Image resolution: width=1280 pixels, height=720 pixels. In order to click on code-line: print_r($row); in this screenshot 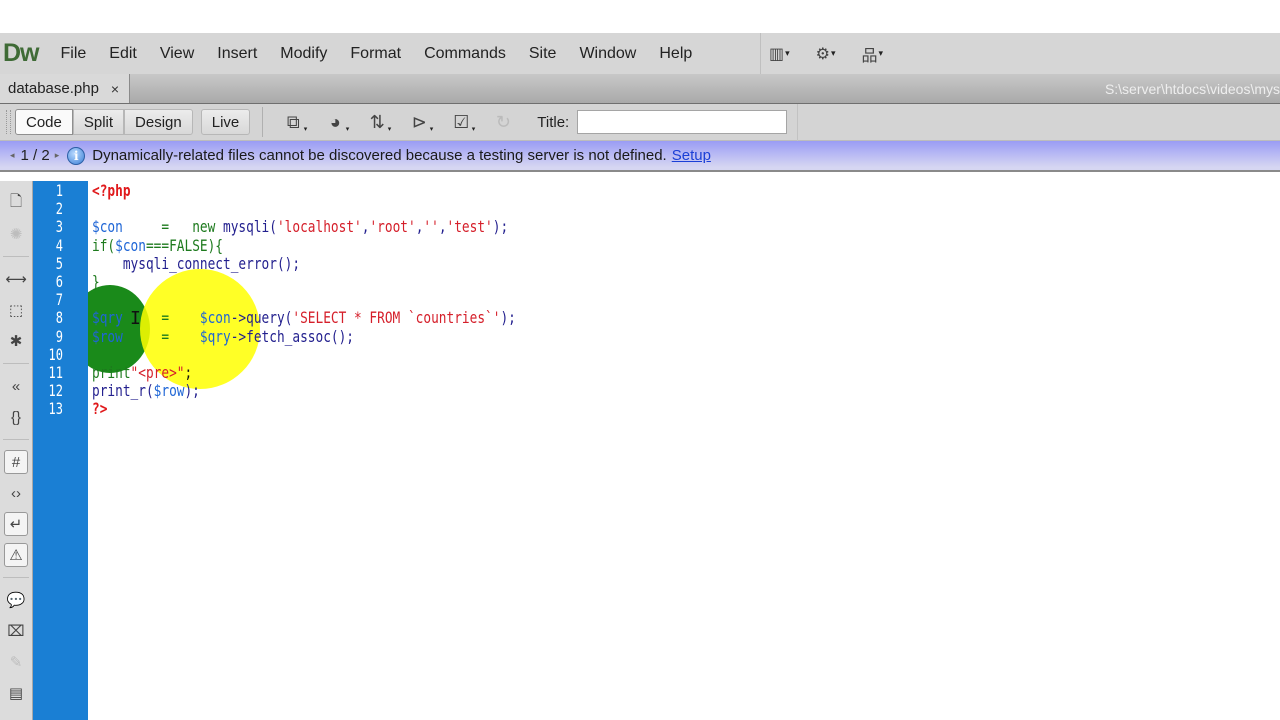, I will do `click(567, 391)`.